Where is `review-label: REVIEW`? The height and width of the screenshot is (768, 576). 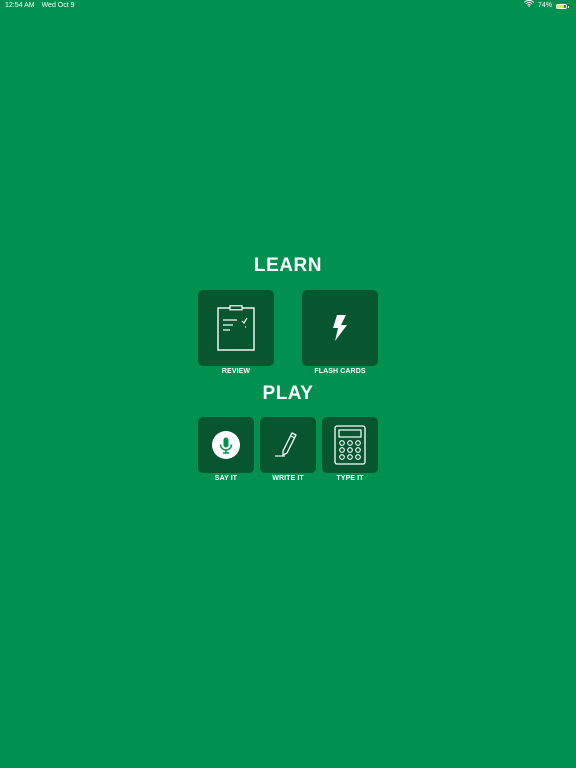
review-label: REVIEW is located at coordinates (236, 371).